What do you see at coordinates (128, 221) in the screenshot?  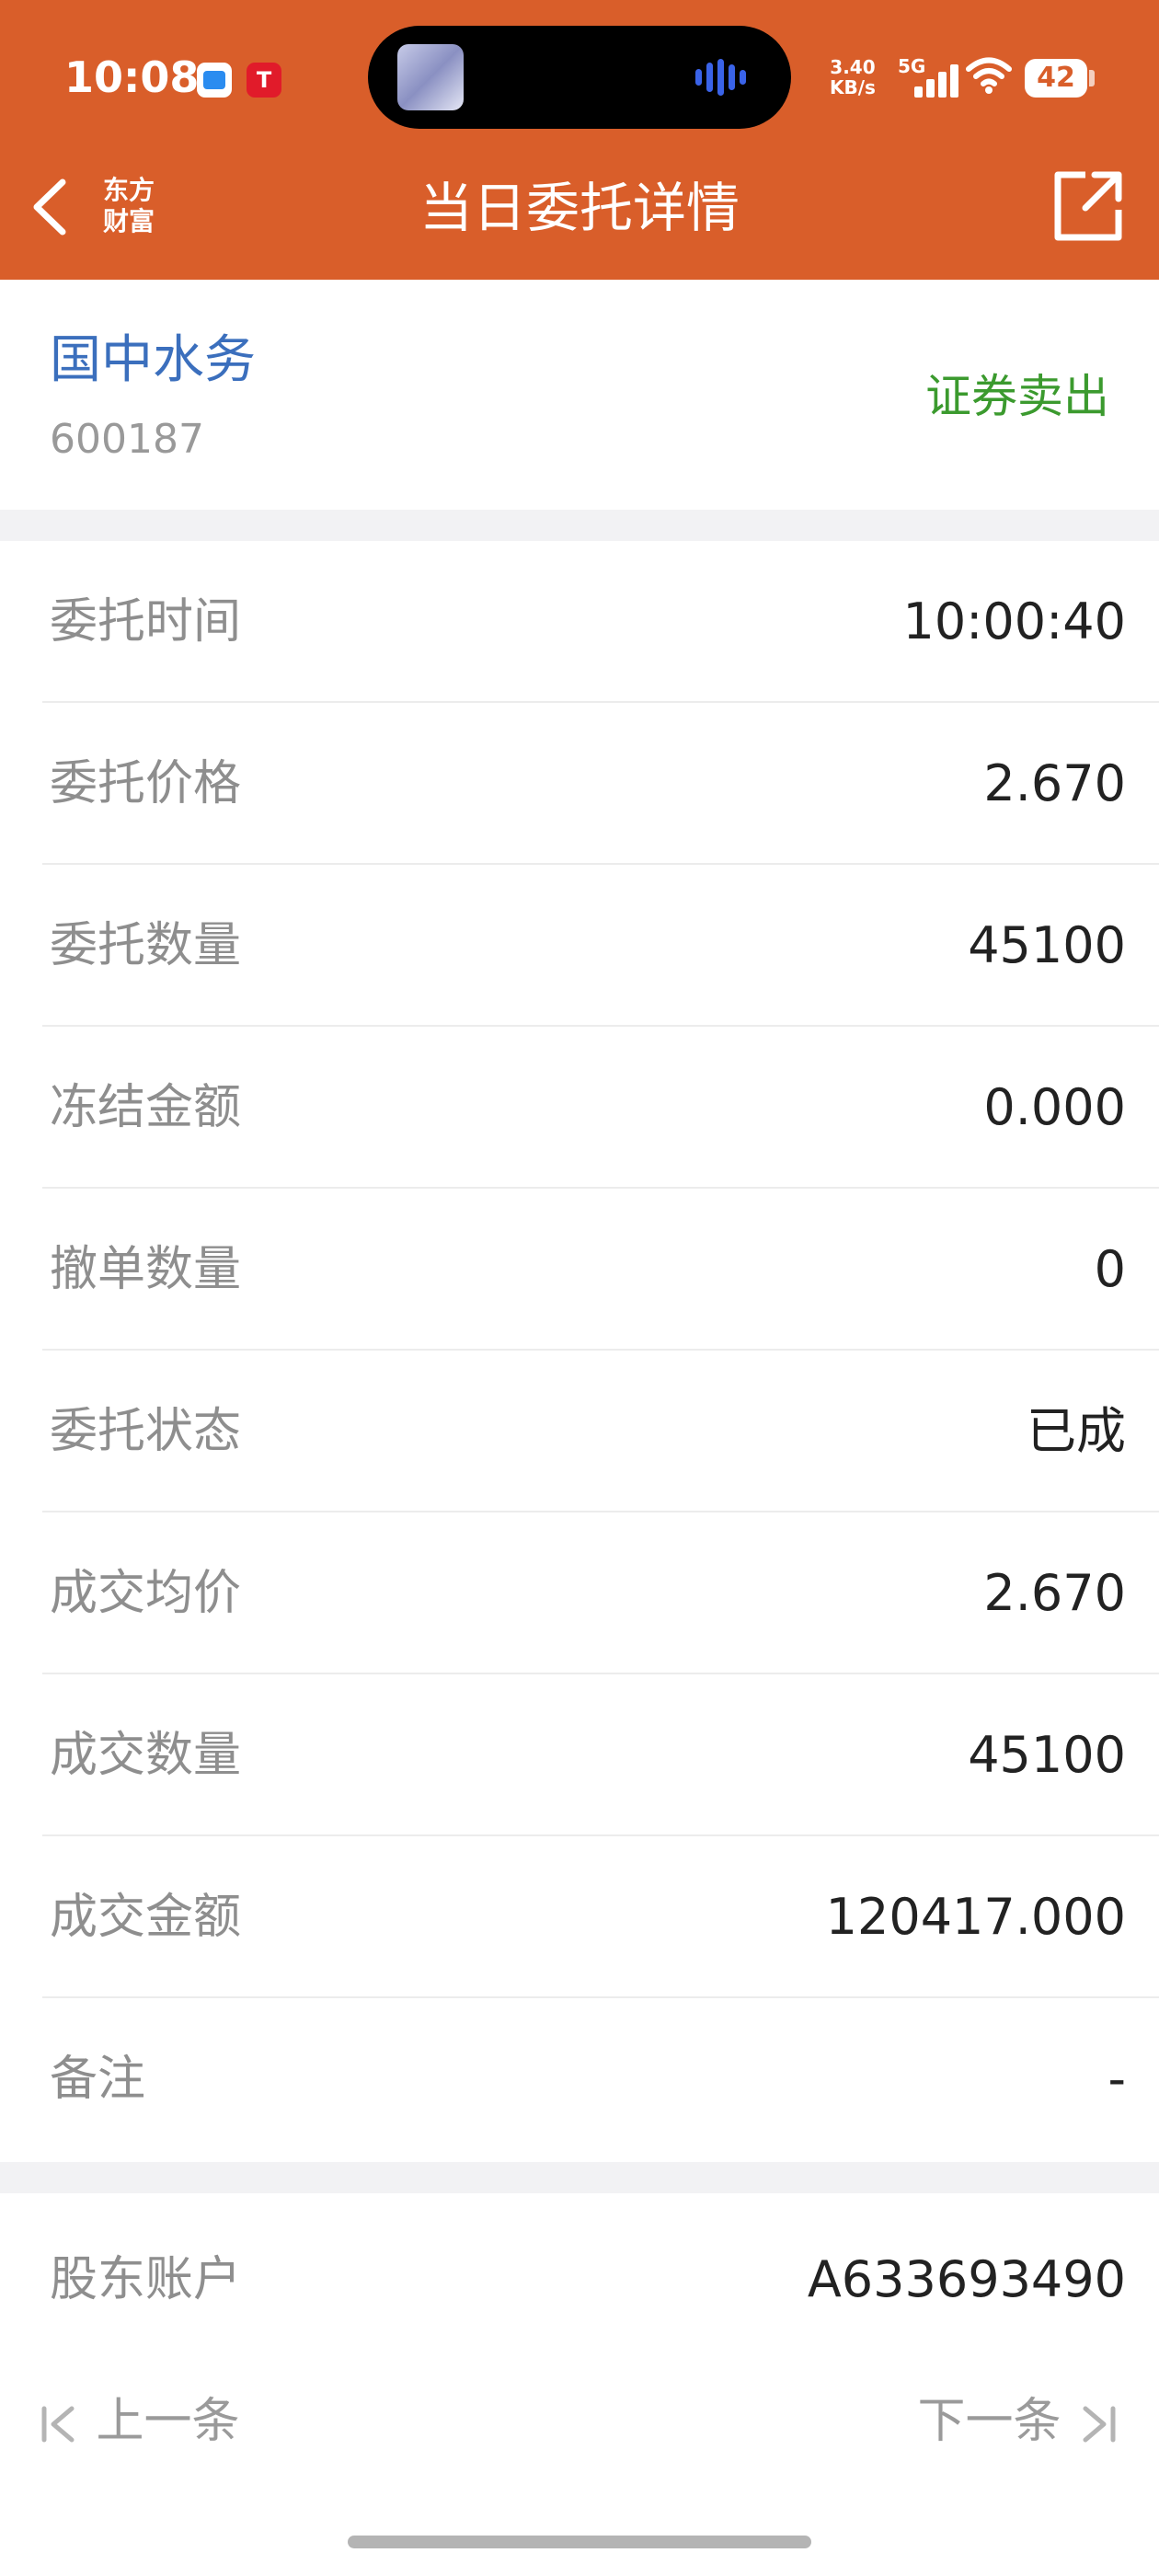 I see `brand-line-2: 财富` at bounding box center [128, 221].